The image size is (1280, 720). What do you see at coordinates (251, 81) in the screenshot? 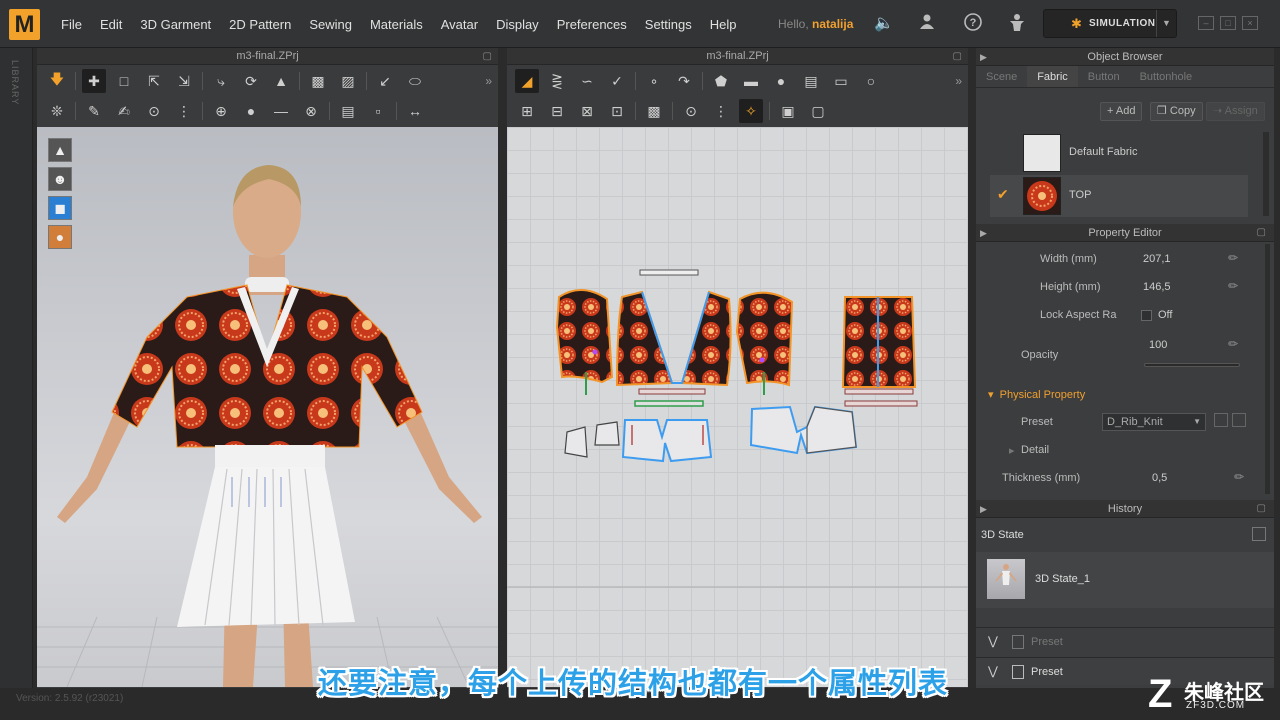
I see `fold-icon: ⟳` at bounding box center [251, 81].